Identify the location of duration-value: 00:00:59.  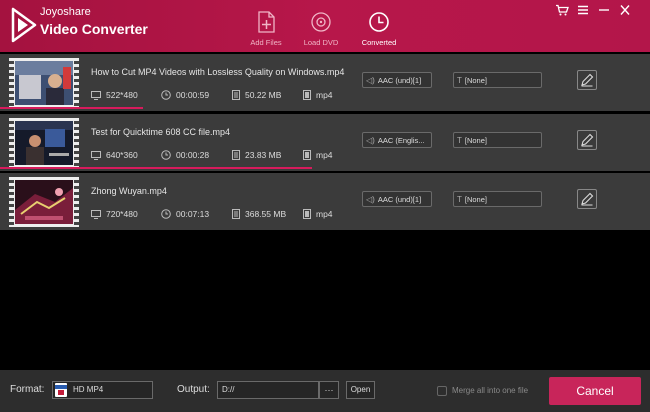
(193, 95).